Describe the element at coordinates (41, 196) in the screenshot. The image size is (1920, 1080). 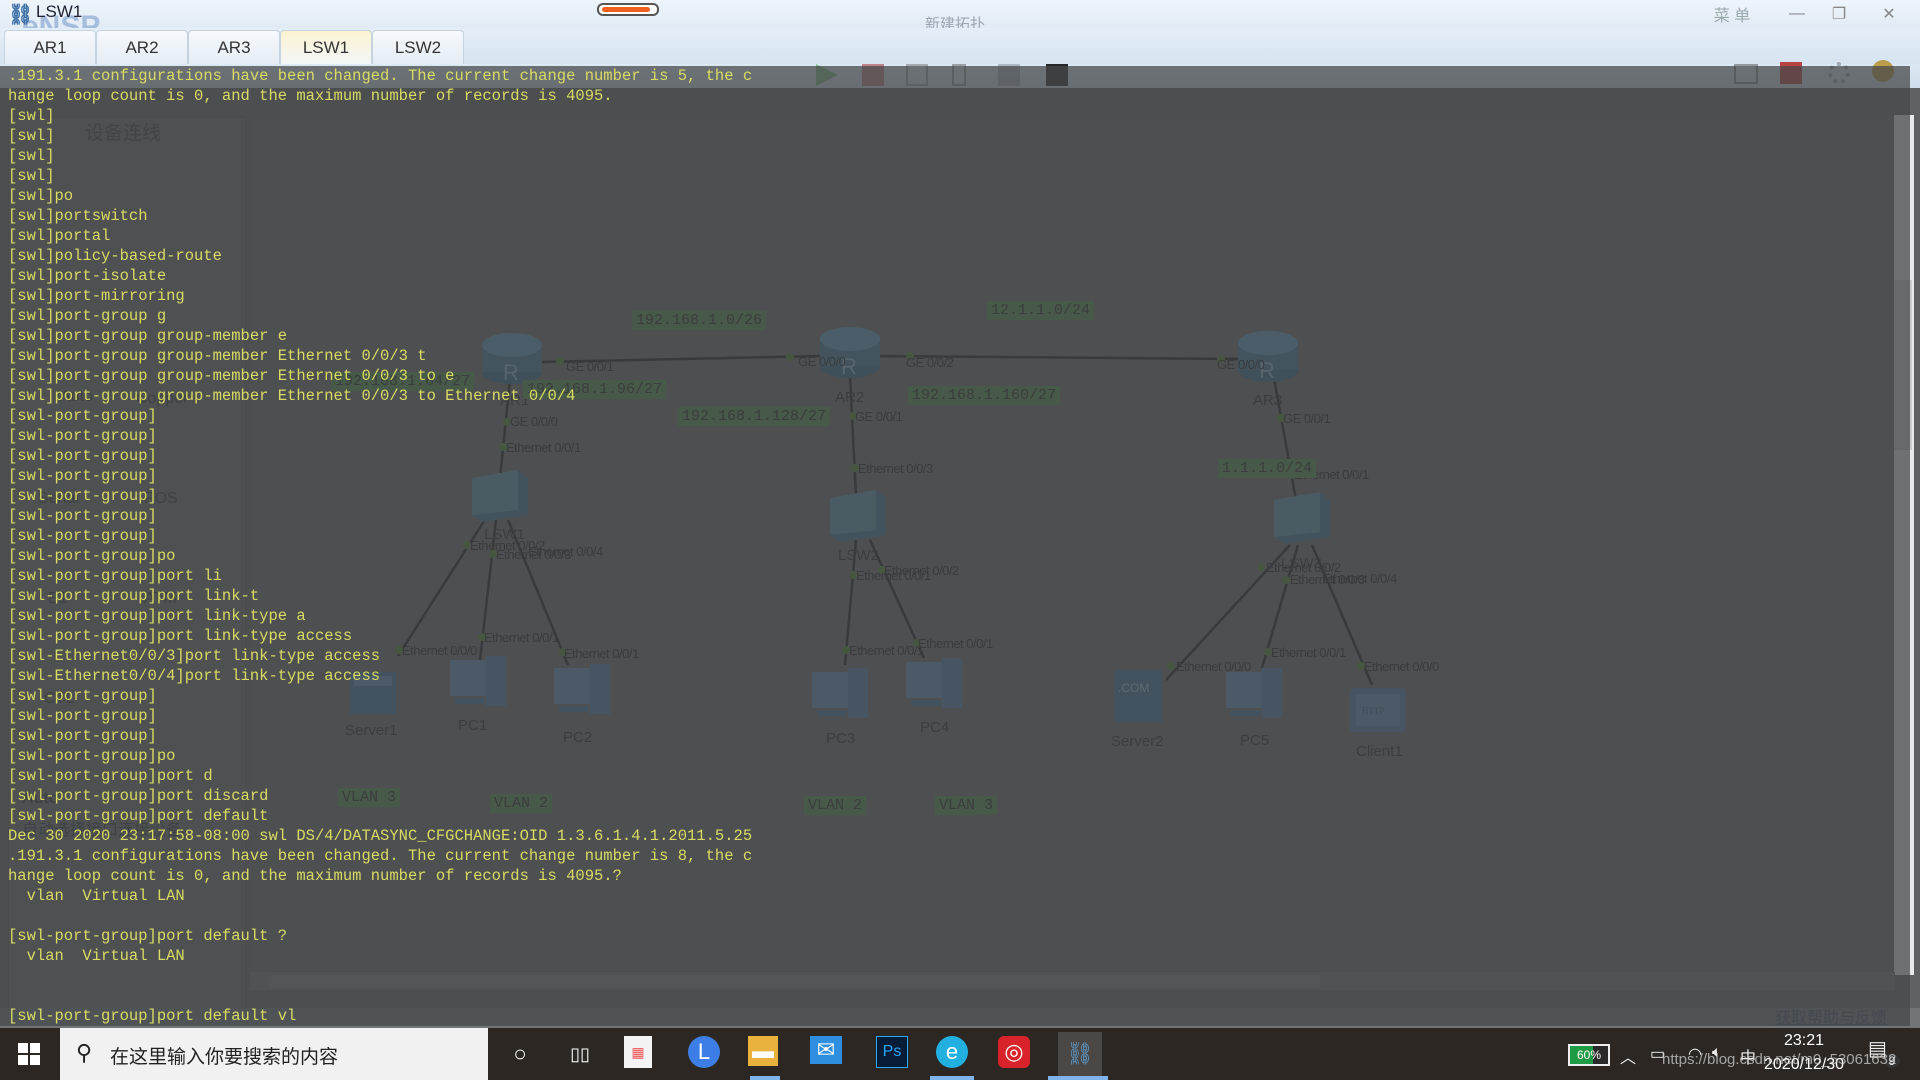
I see `terminal-line: [swl]po` at that location.